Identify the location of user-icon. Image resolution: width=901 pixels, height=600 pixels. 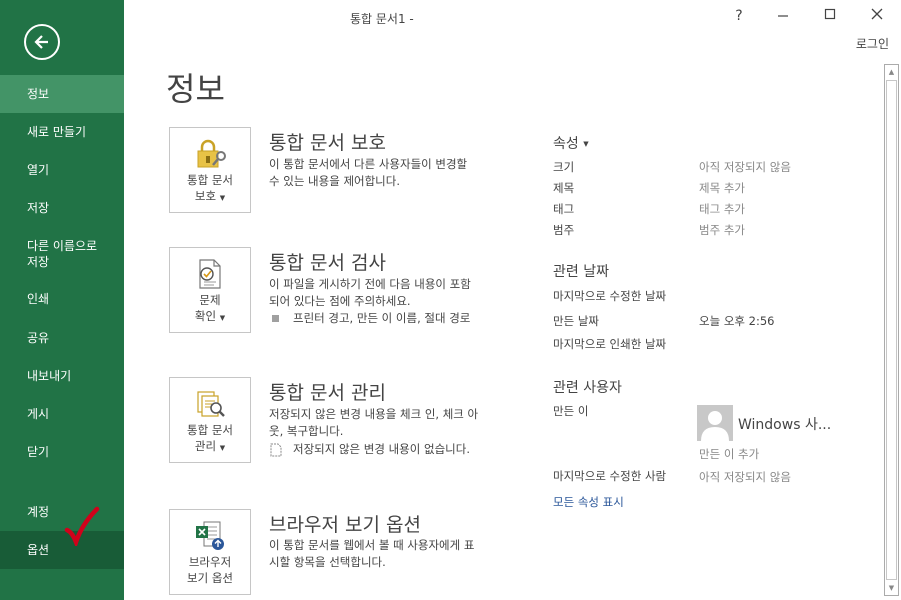
(715, 426).